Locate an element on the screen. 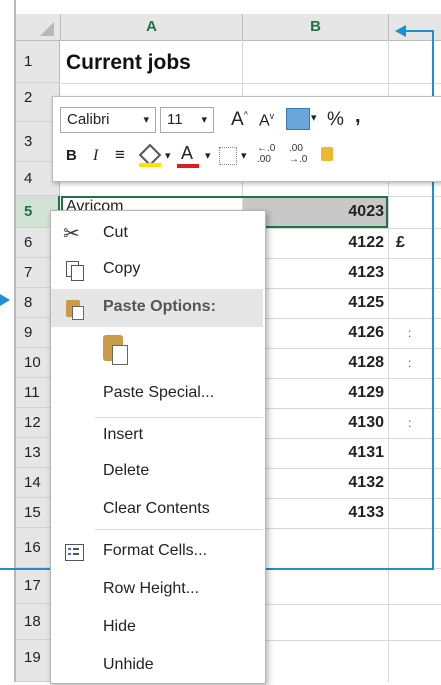 The height and width of the screenshot is (685, 441). font-dropdown-icon: ▾ is located at coordinates (146, 120).